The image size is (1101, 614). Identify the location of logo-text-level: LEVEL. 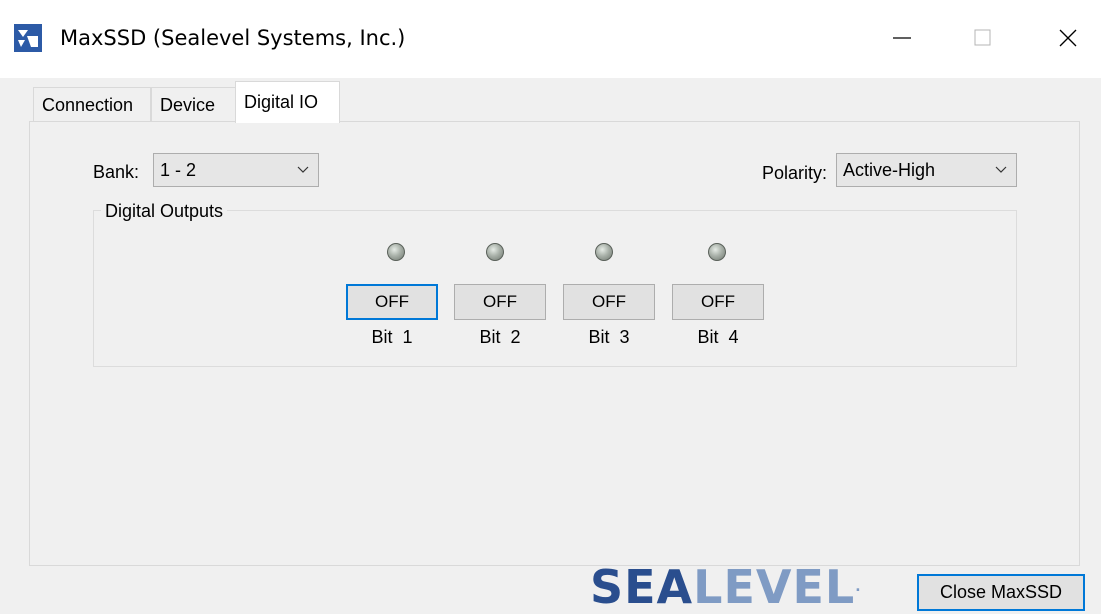
(774, 587).